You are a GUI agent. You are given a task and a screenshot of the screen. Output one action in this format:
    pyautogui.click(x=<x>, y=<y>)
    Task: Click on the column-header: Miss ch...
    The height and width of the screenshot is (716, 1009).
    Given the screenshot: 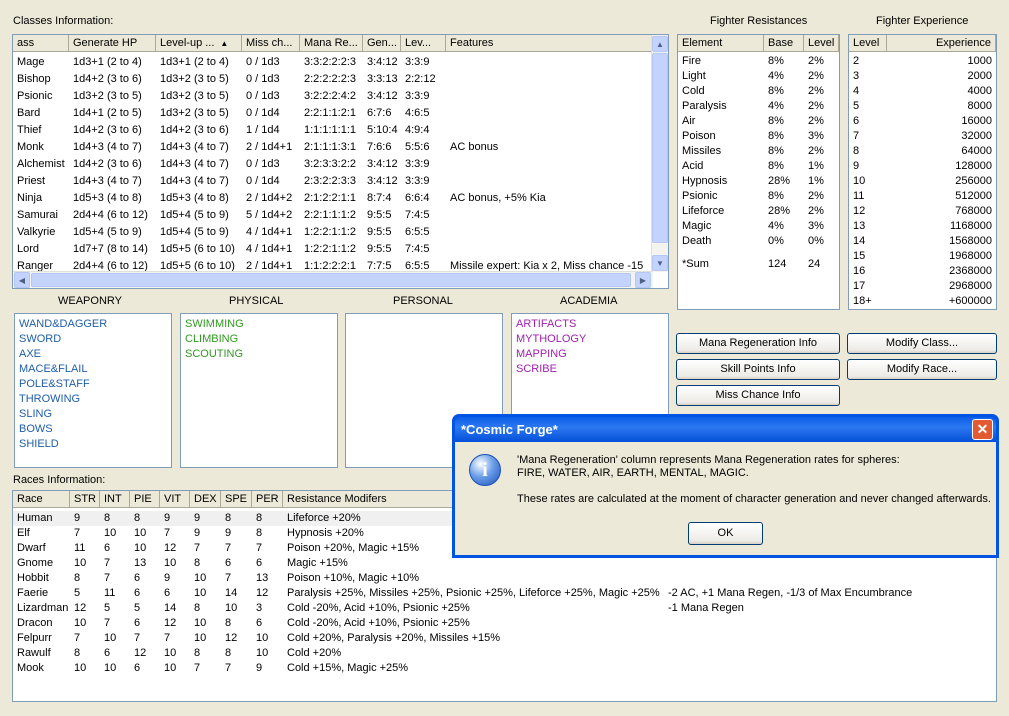 What is the action you would take?
    pyautogui.click(x=271, y=43)
    